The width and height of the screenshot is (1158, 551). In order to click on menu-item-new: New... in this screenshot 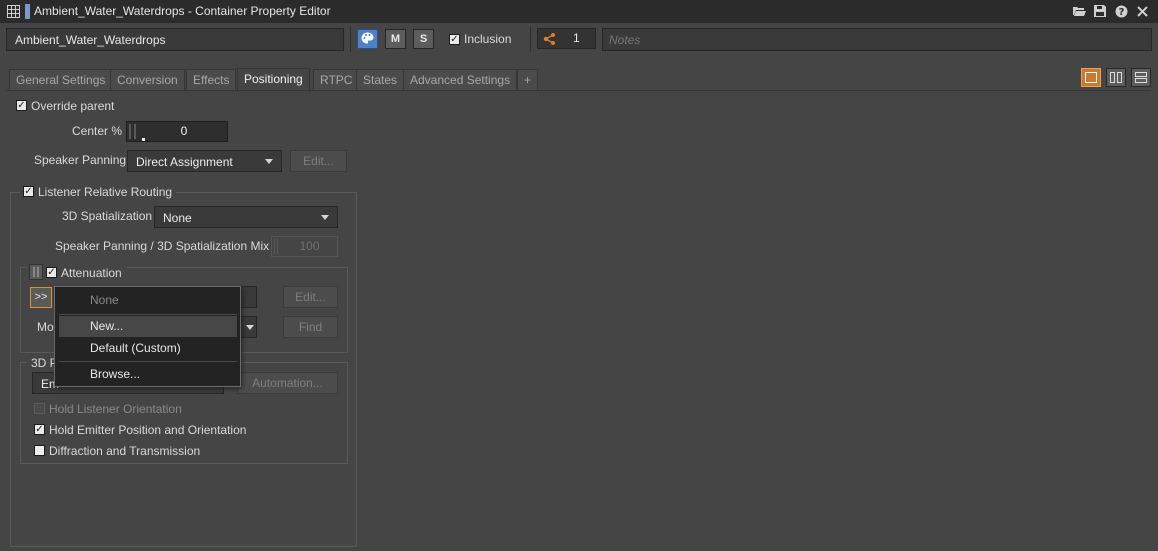, I will do `click(148, 326)`.